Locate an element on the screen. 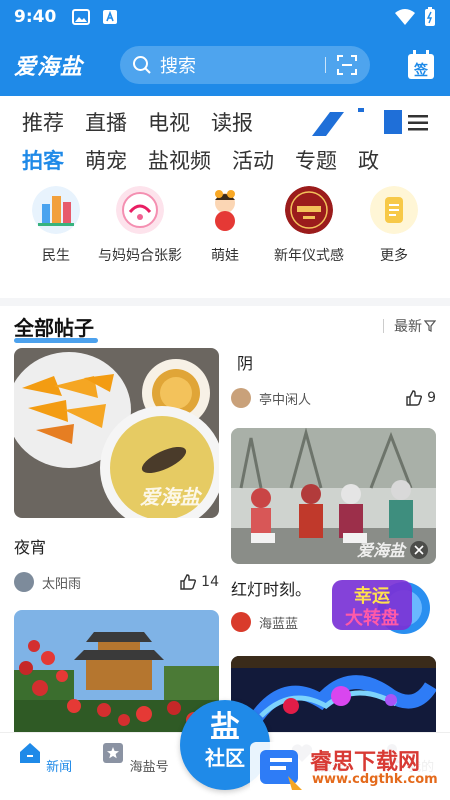  star-badge-icon is located at coordinates (113, 753).